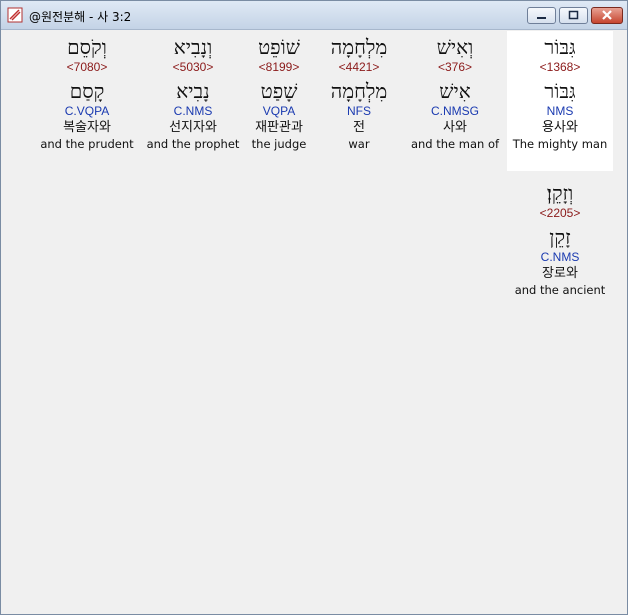 This screenshot has height=615, width=628. What do you see at coordinates (87, 111) in the screenshot?
I see `morphology: C.VQPA` at bounding box center [87, 111].